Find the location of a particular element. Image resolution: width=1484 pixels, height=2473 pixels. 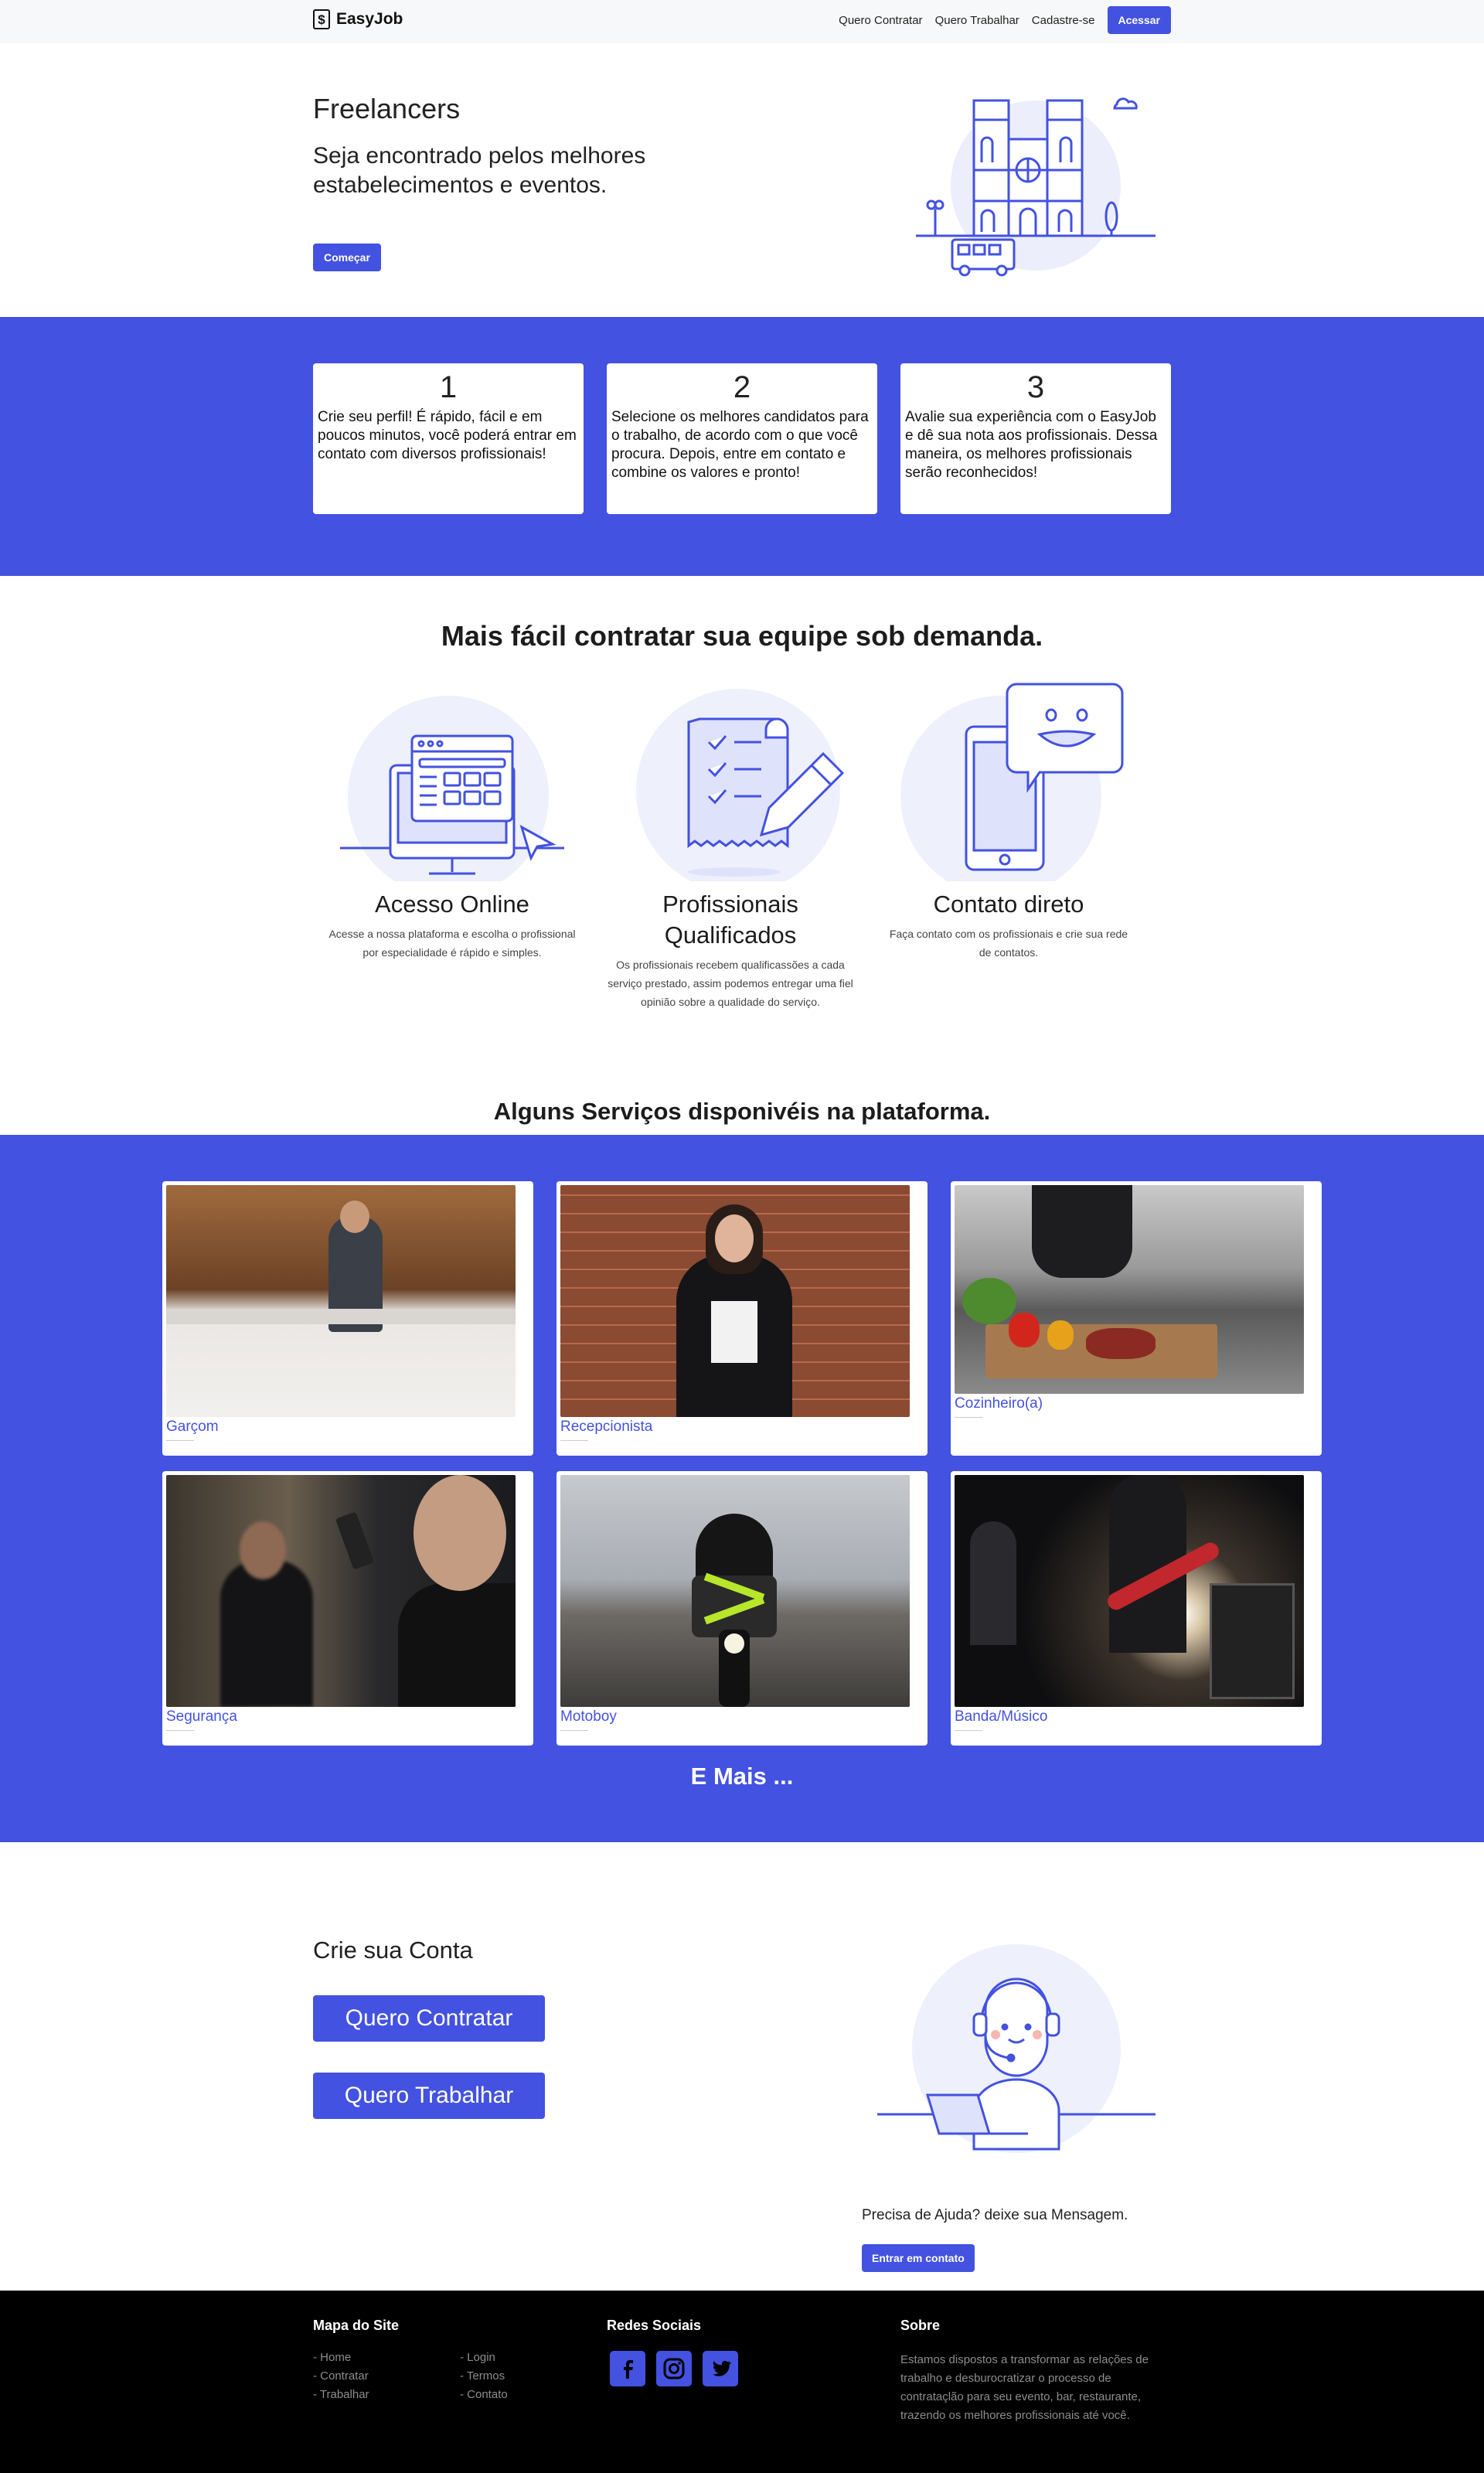

hire-button: Quero Contratar is located at coordinates (429, 2018).